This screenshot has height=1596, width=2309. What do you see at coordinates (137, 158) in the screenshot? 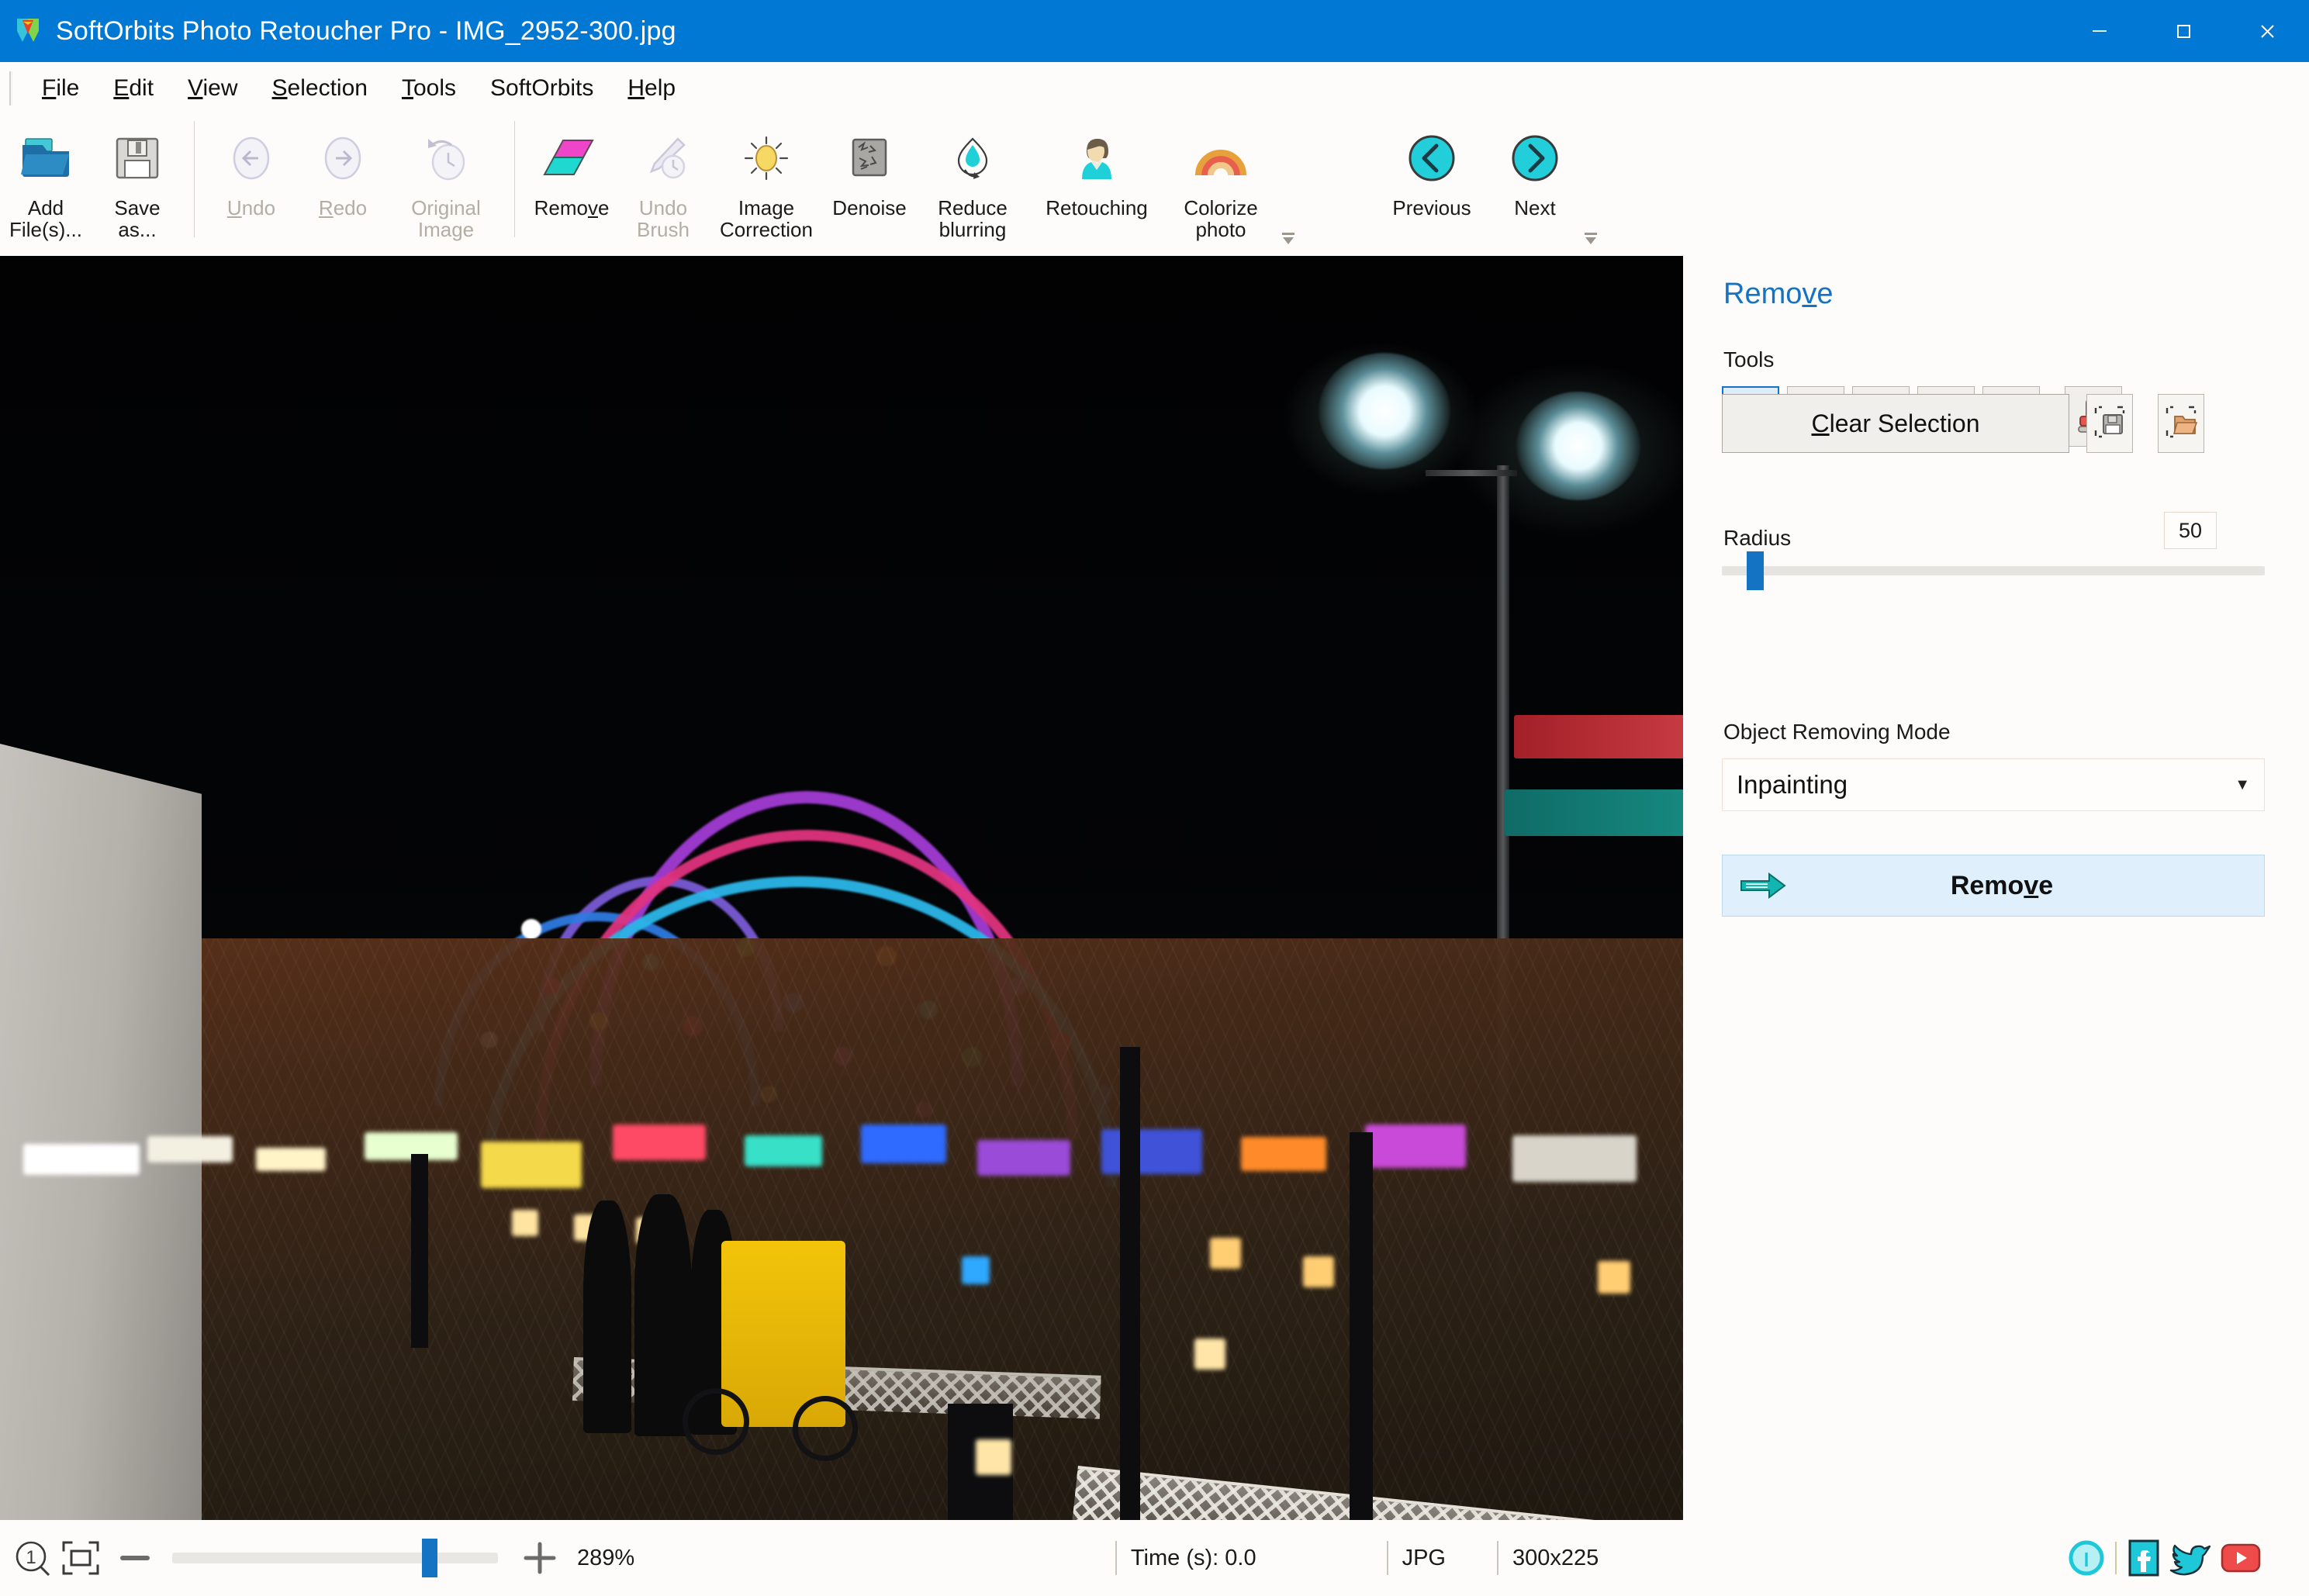
I see `floppy-save-icon` at bounding box center [137, 158].